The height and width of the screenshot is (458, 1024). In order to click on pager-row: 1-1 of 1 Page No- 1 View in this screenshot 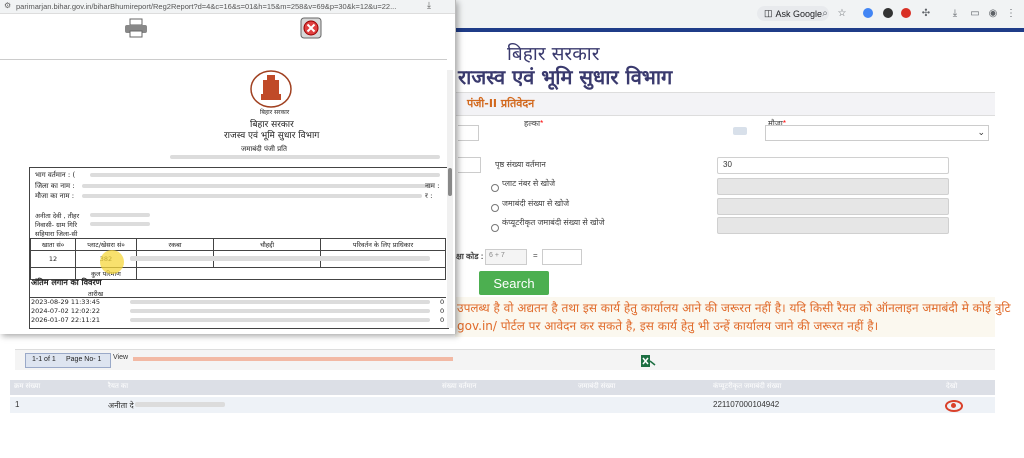, I will do `click(505, 359)`.